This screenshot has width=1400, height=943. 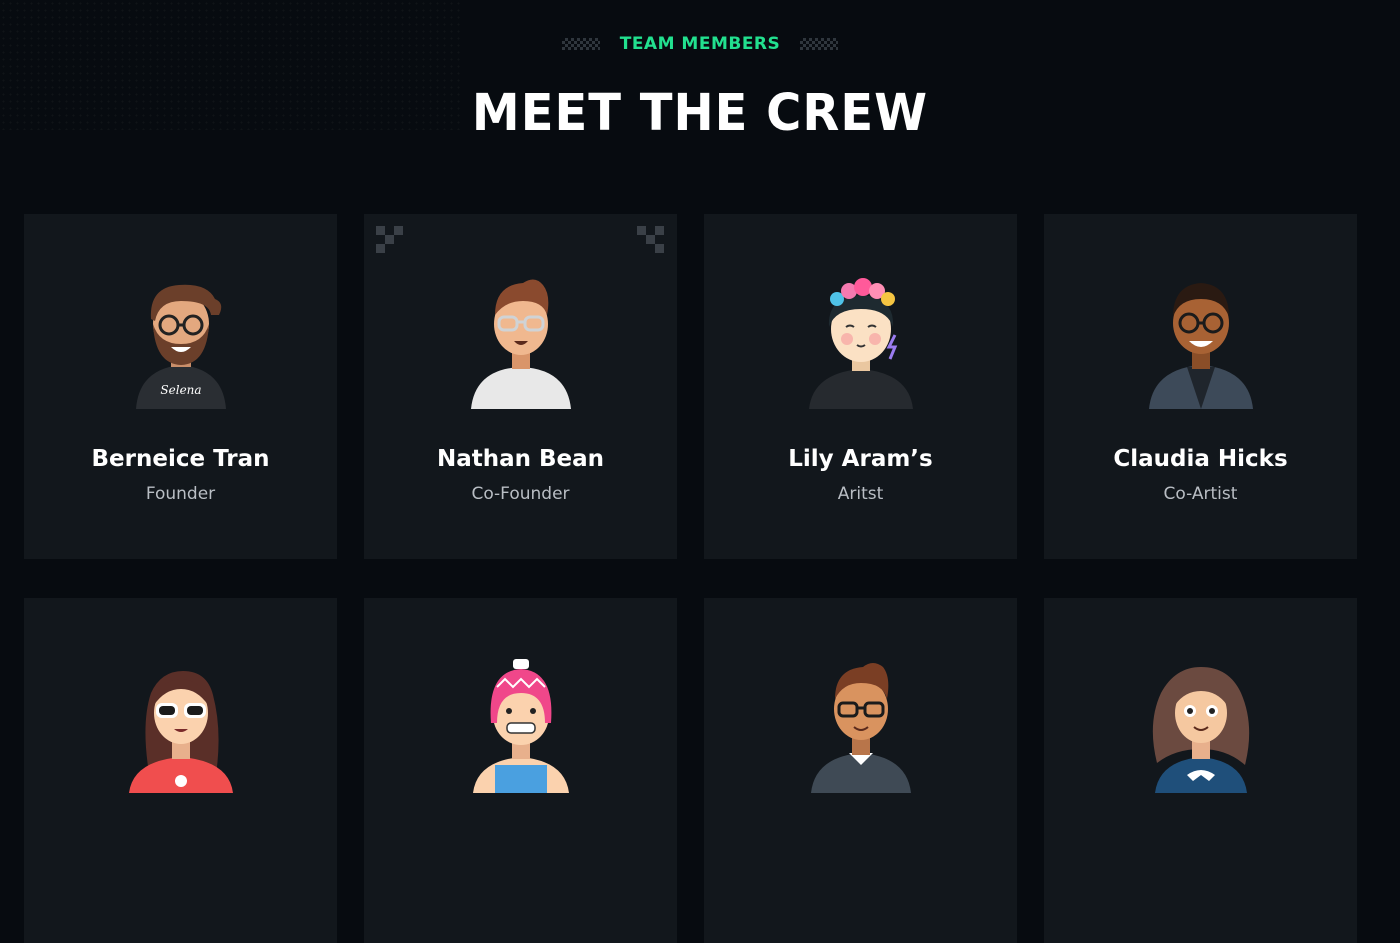 I want to click on corner-decoration-left, so click(x=390, y=240).